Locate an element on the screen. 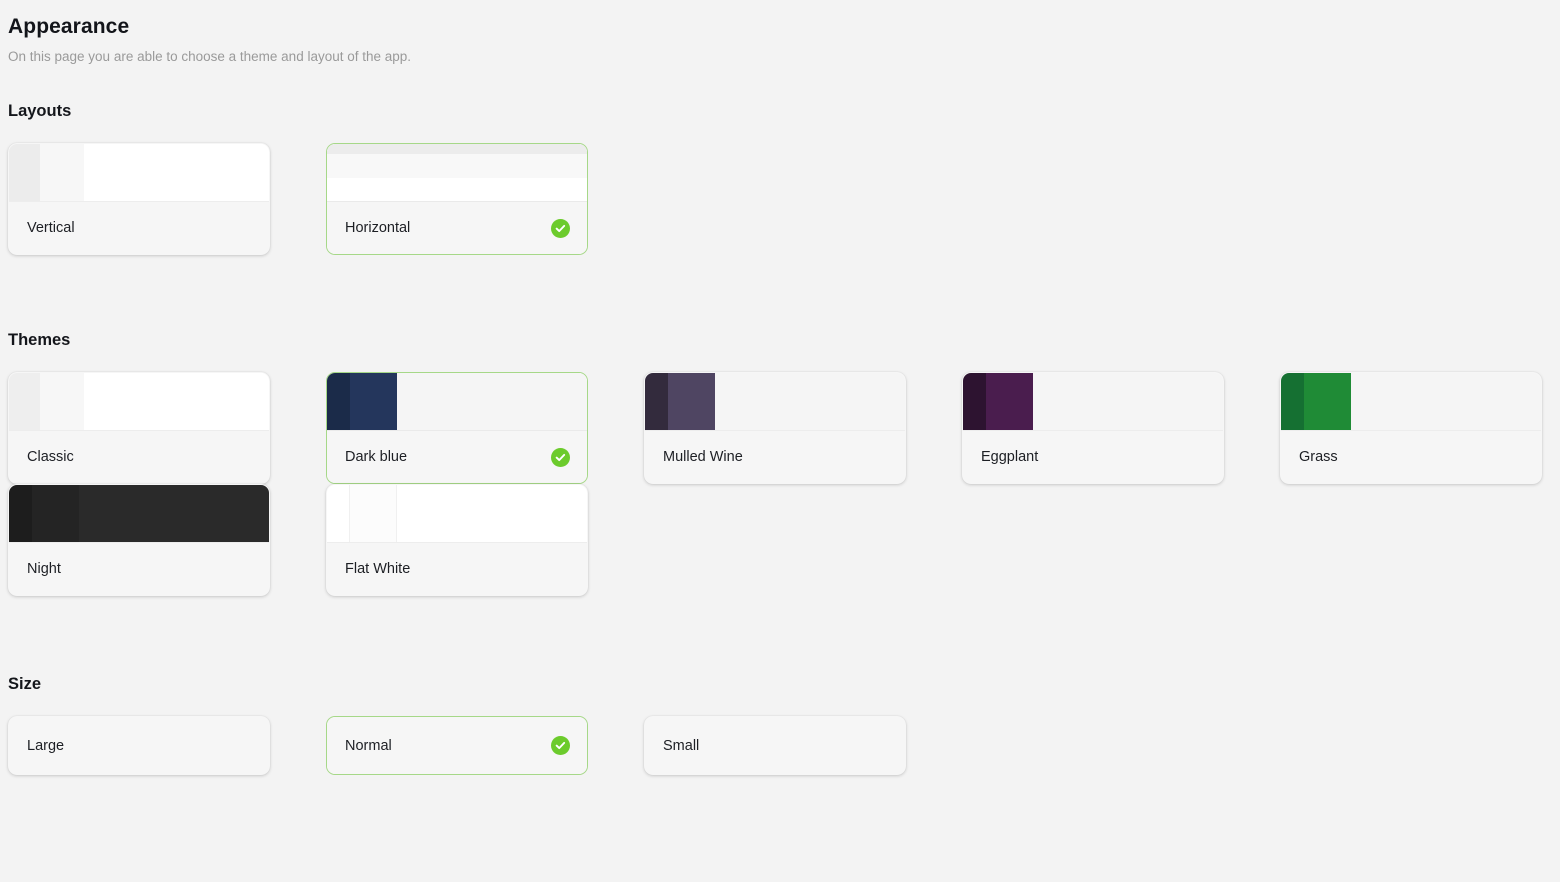 This screenshot has width=1560, height=882. option-label-row: Small is located at coordinates (775, 745).